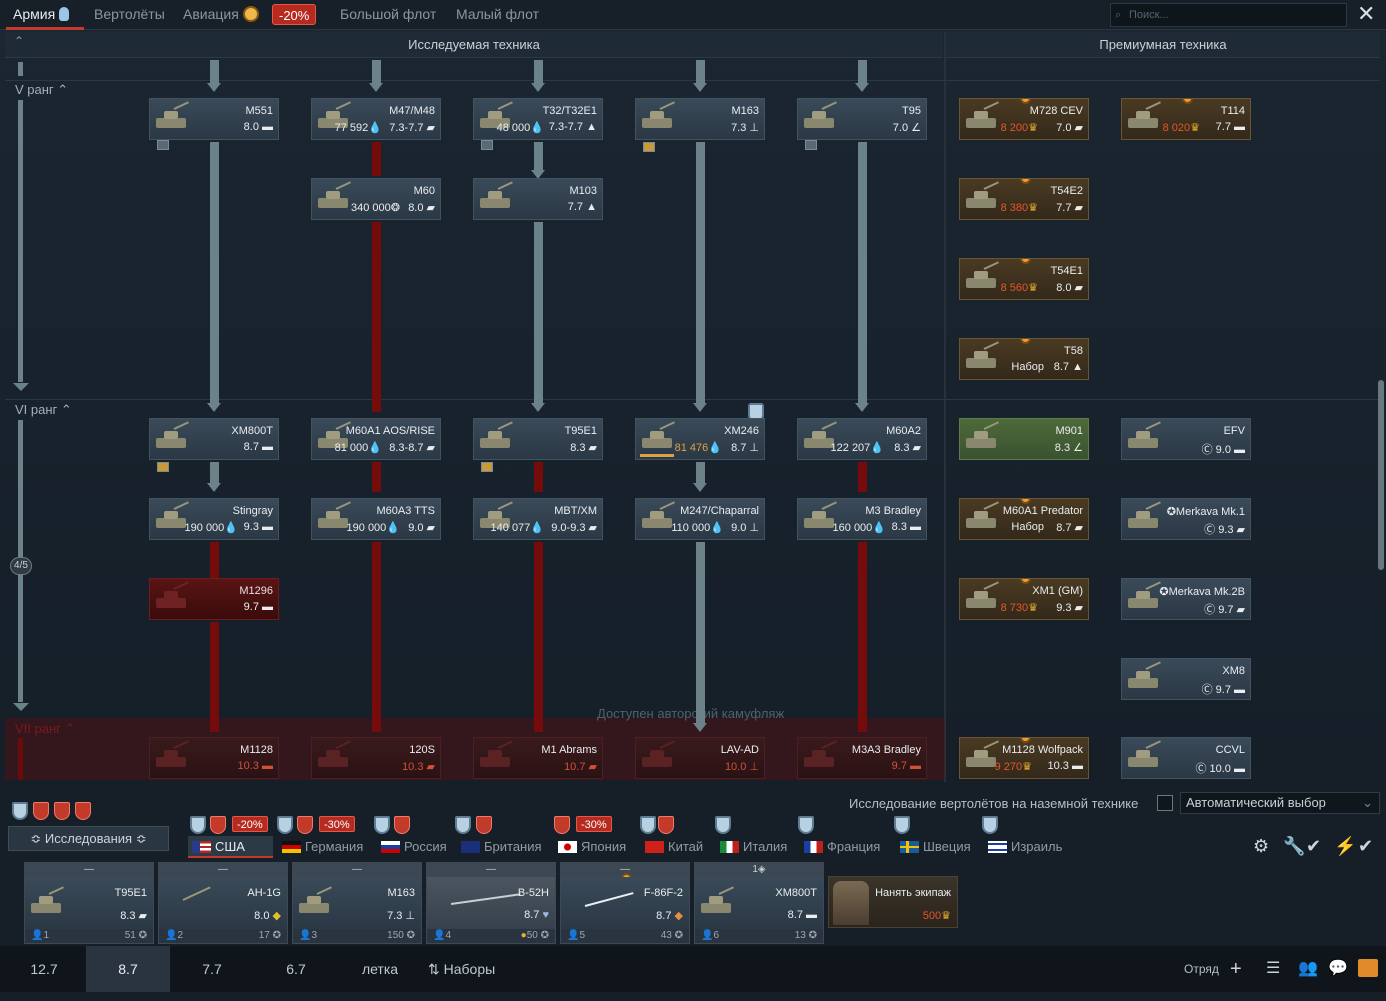 This screenshot has width=1386, height=1001. What do you see at coordinates (538, 439) in the screenshot?
I see `vehicle-card-t95e1: T95E1 8.3 ▰` at bounding box center [538, 439].